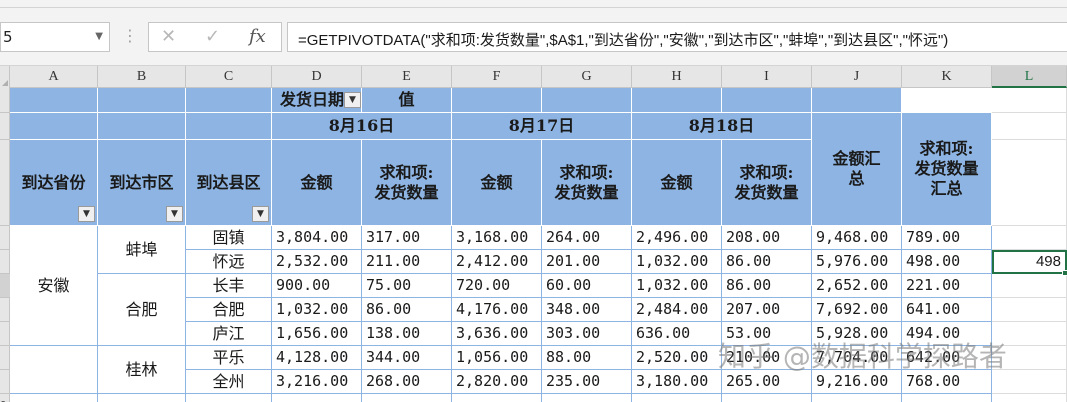  Describe the element at coordinates (947, 358) in the screenshot. I see `value-cell: 642.00` at that location.